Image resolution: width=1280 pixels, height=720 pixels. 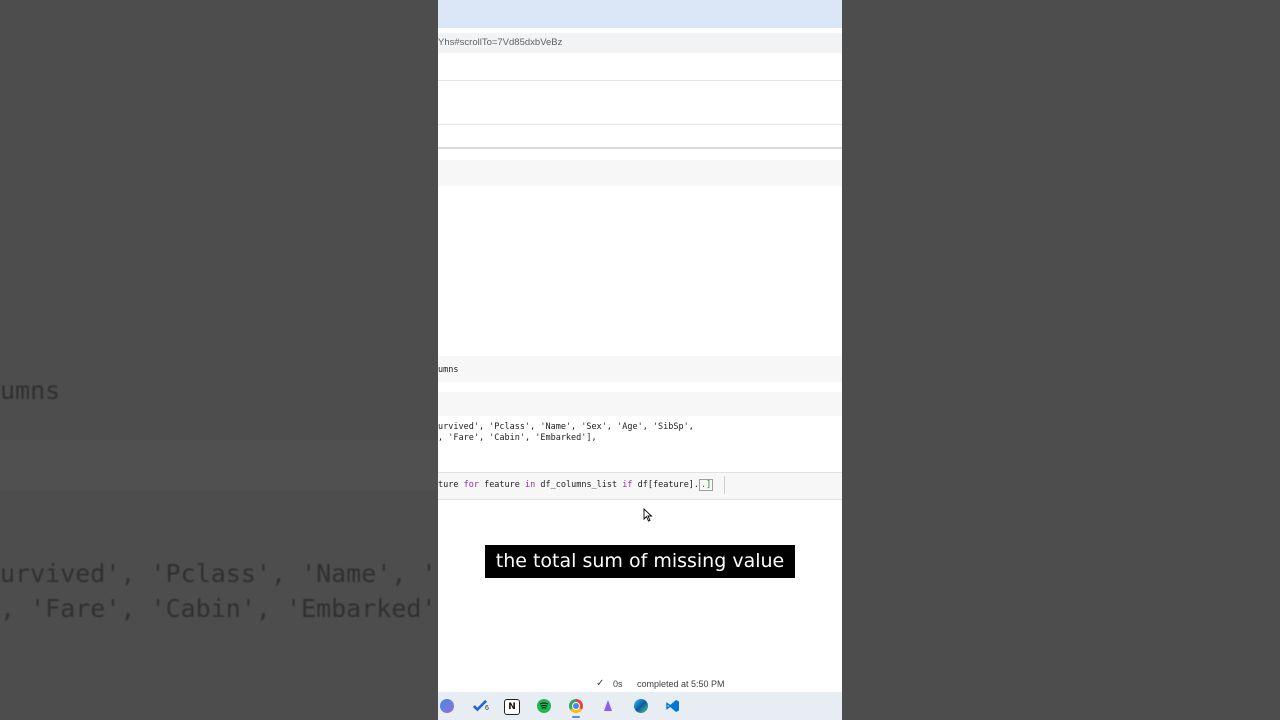 I want to click on mouse-cursor-icon, so click(x=648, y=515).